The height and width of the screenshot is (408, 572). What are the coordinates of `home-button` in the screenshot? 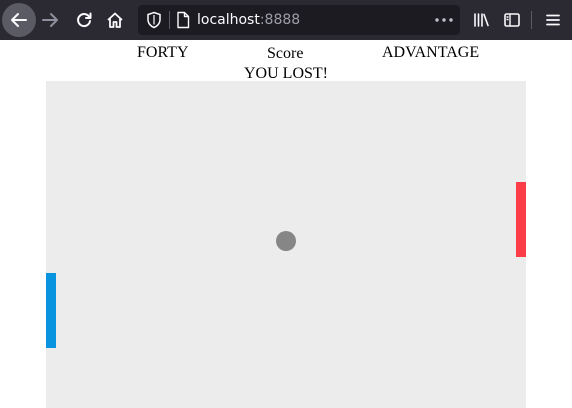 It's located at (115, 20).